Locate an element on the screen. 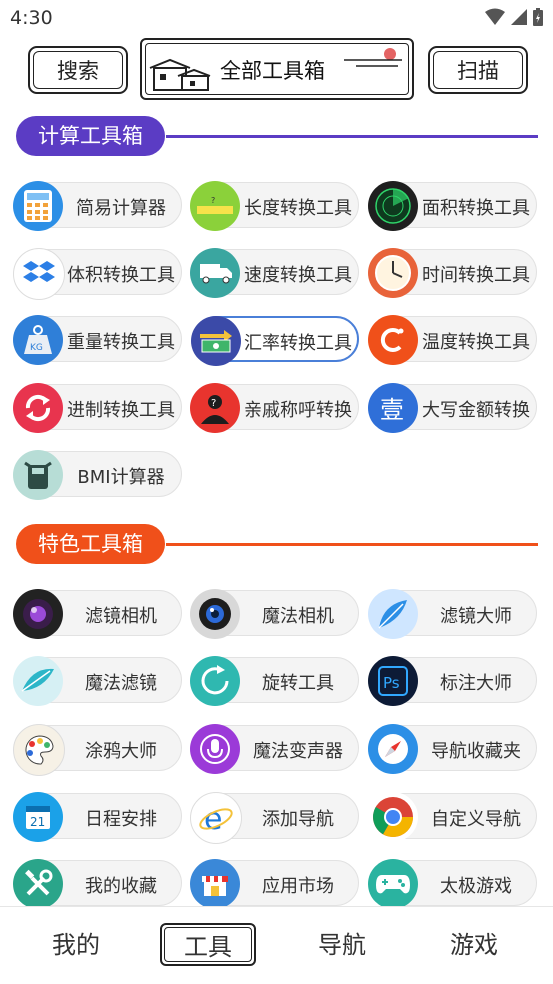  svg-text: Ps is located at coordinates (391, 683).